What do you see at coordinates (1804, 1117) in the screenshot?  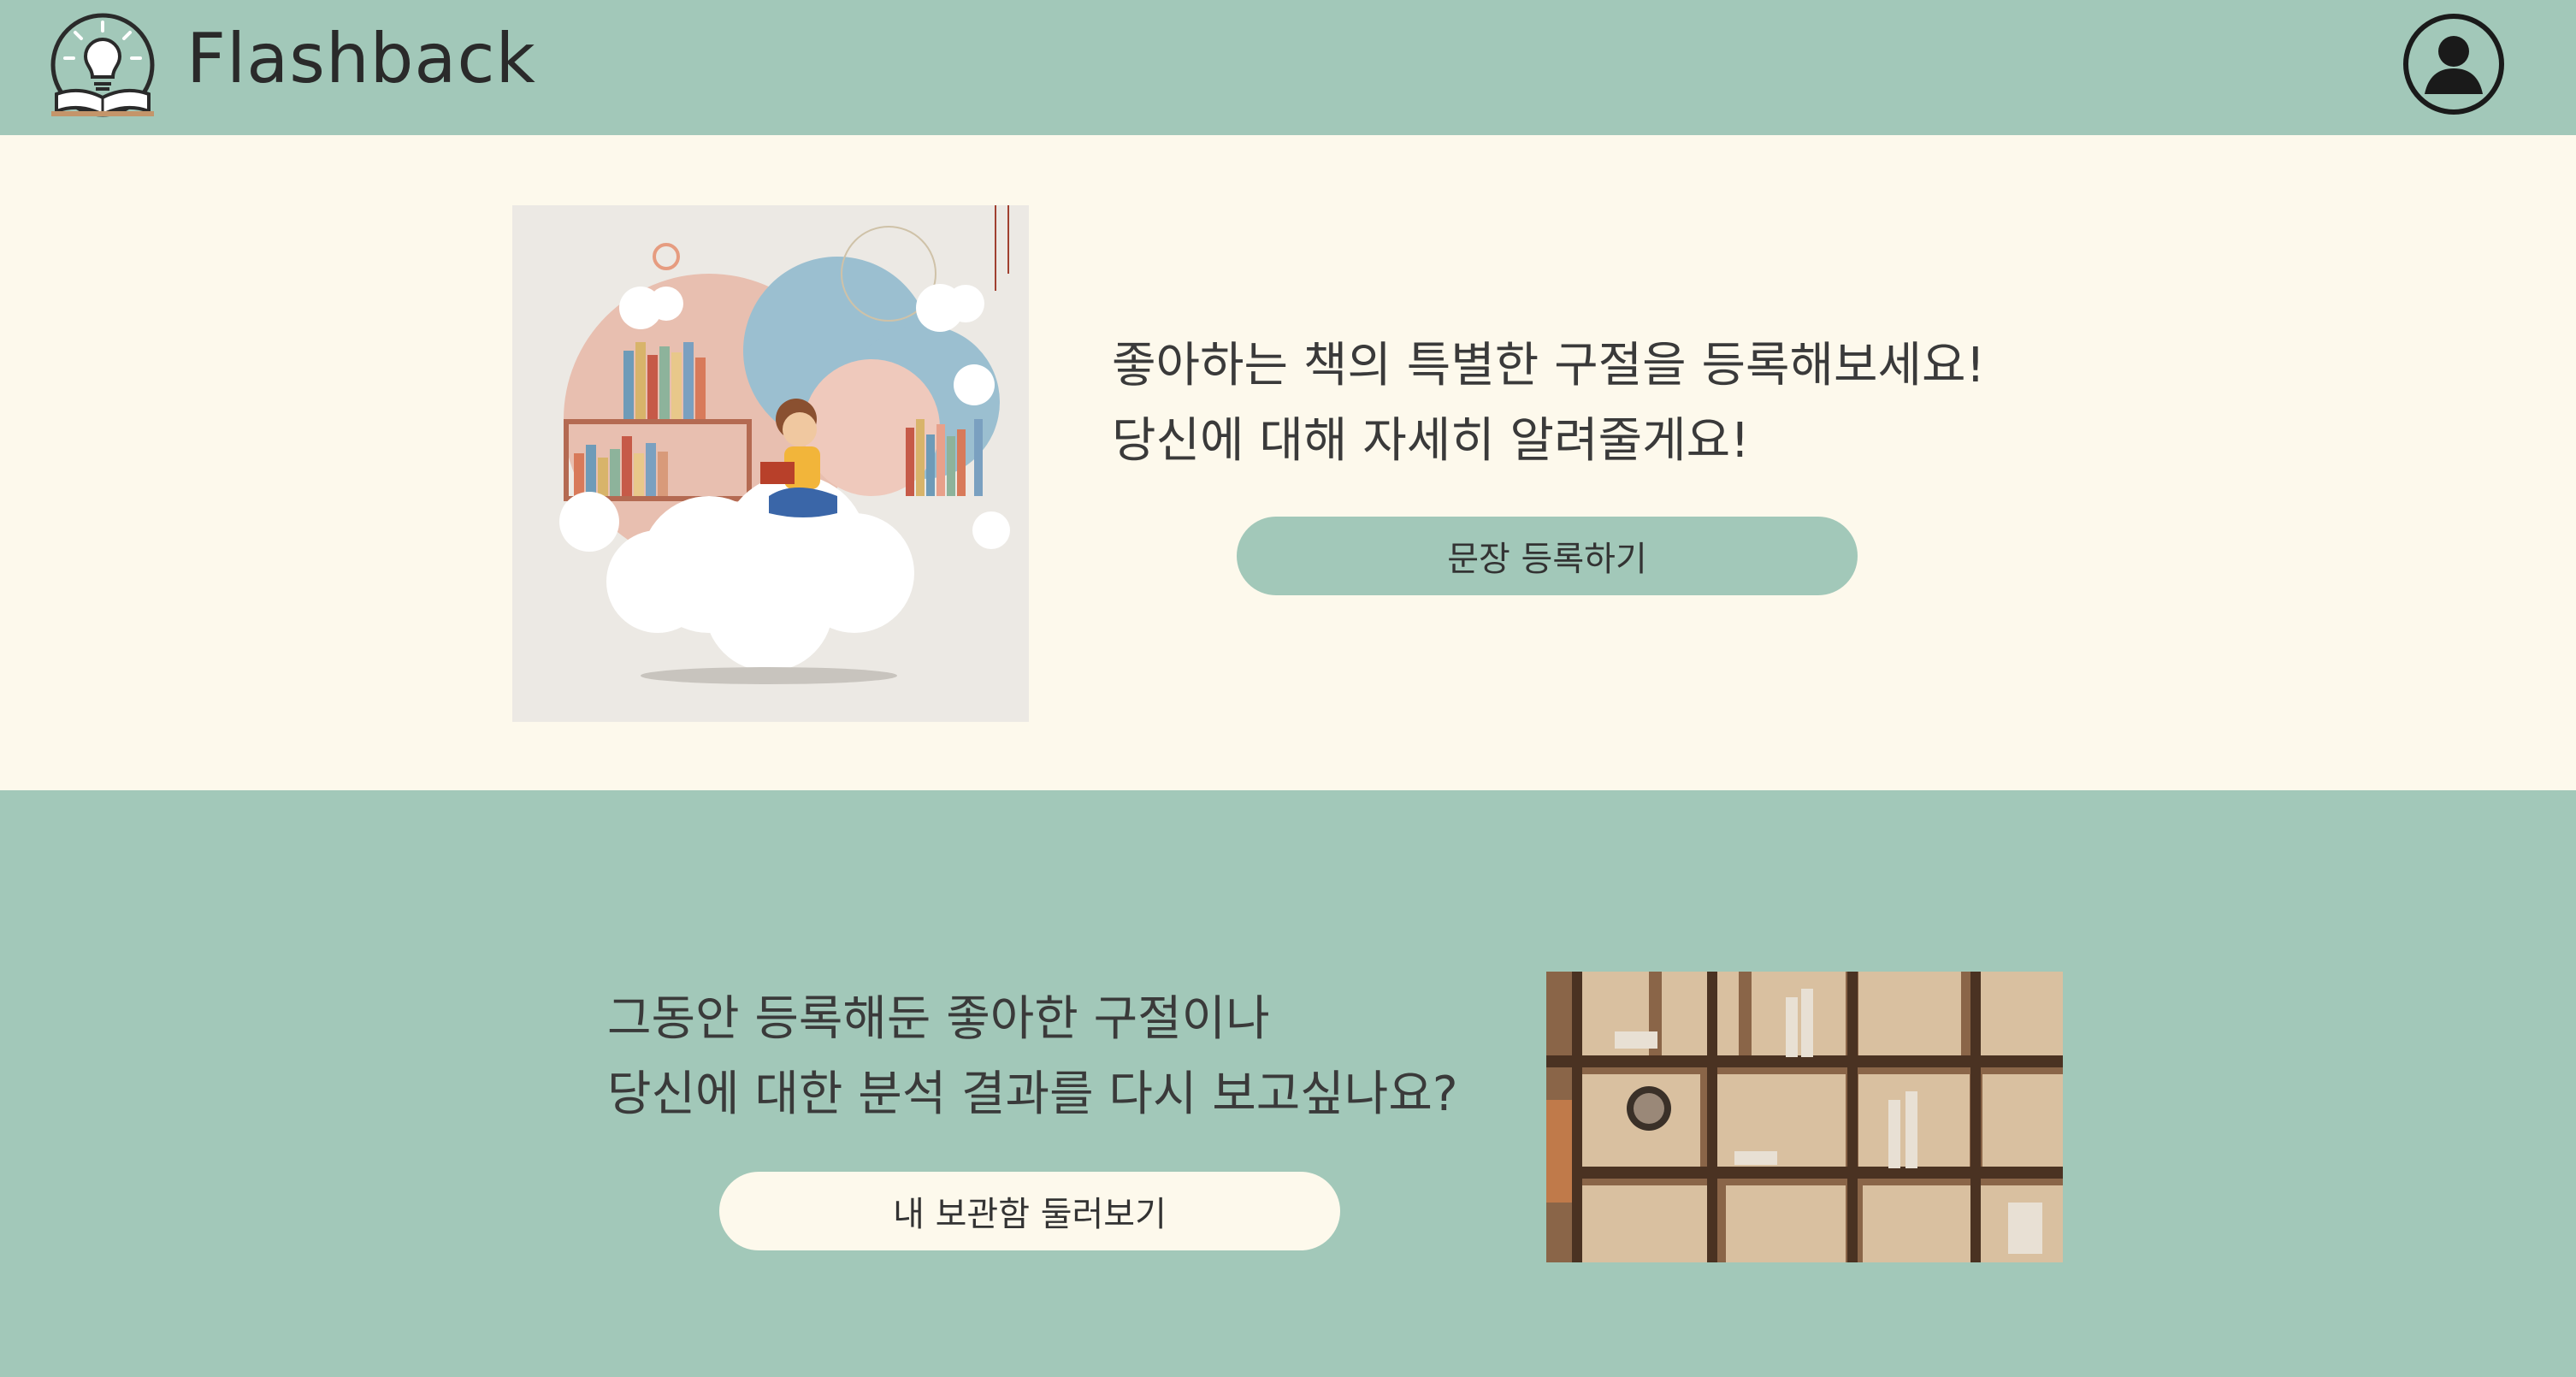 I see `bookshelf-photo` at bounding box center [1804, 1117].